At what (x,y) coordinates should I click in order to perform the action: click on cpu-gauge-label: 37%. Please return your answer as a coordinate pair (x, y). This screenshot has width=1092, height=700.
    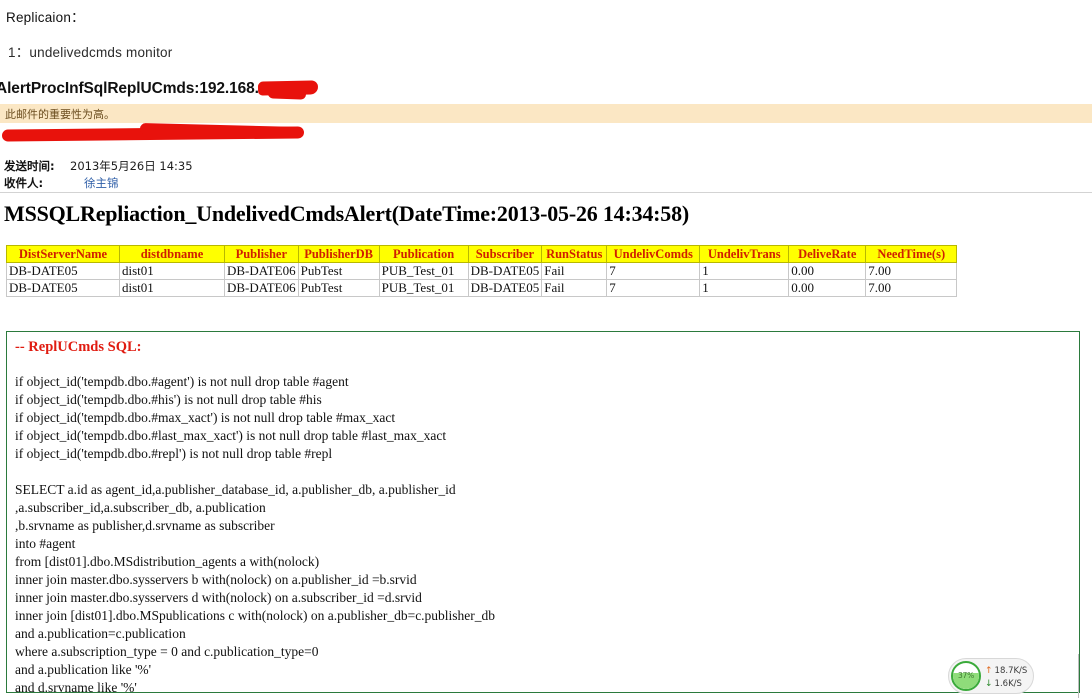
    Looking at the image, I should click on (966, 675).